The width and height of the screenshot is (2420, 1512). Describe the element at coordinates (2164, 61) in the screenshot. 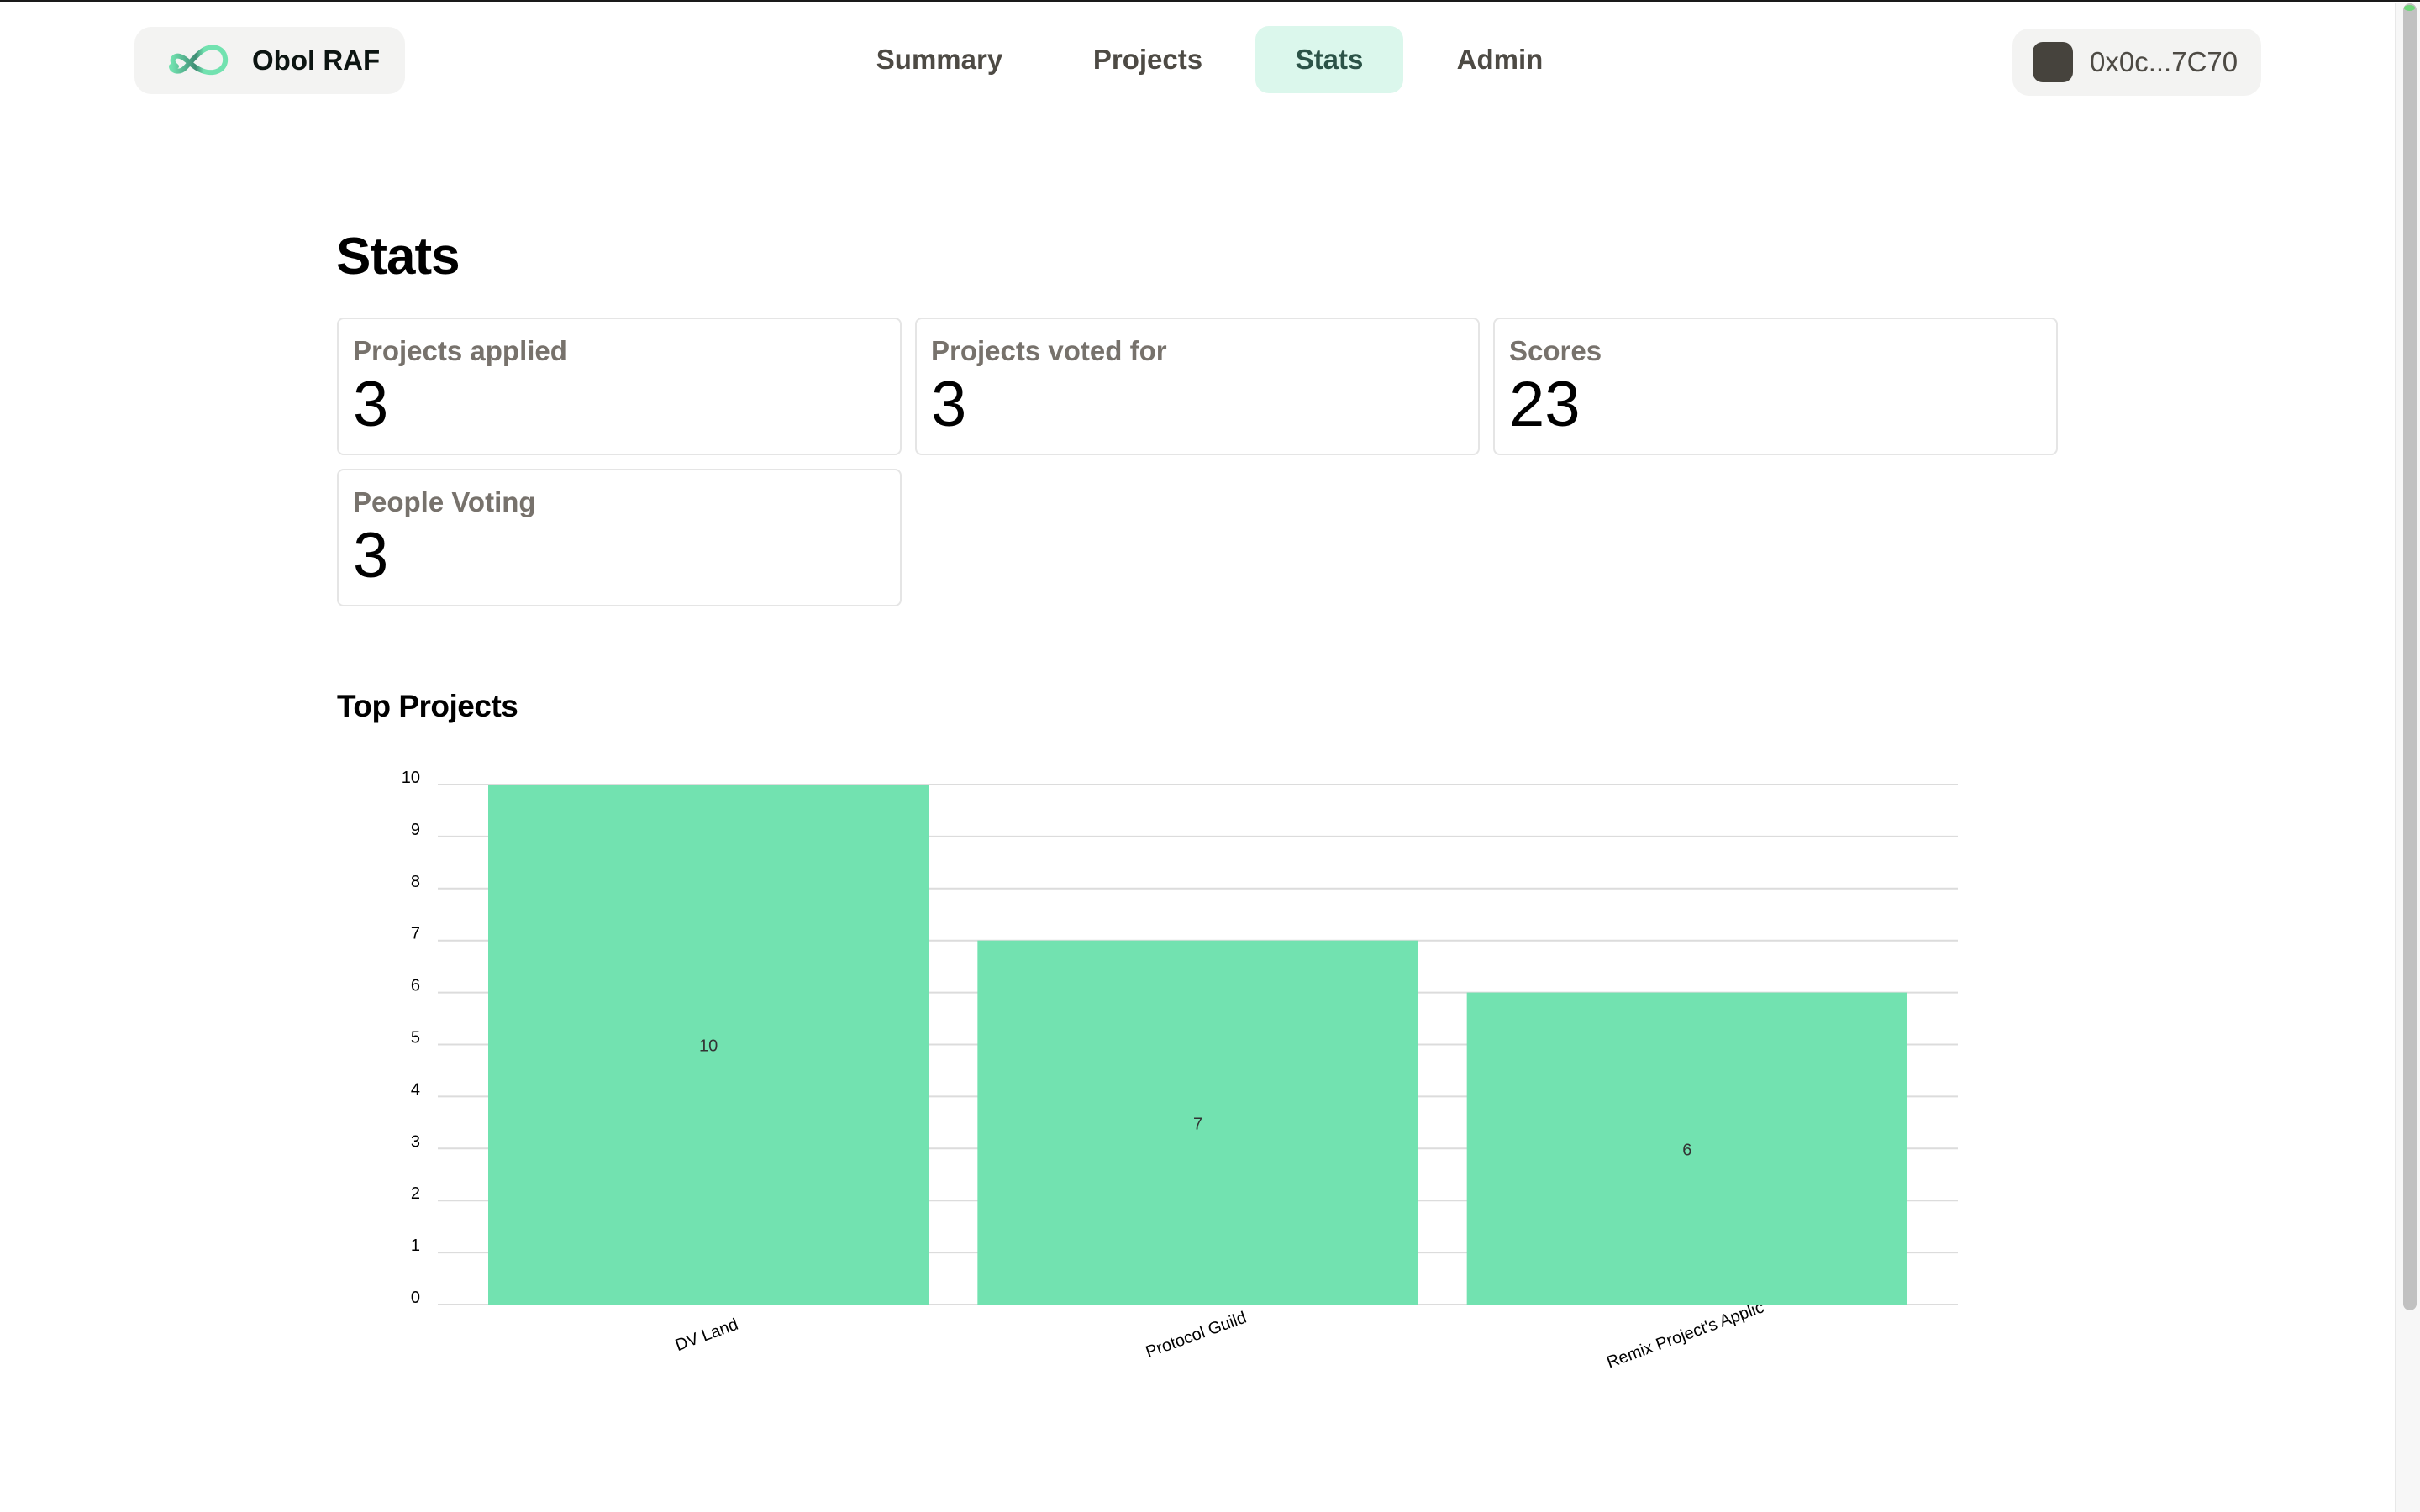

I see `wallet-address: 0x0c...7C70` at that location.